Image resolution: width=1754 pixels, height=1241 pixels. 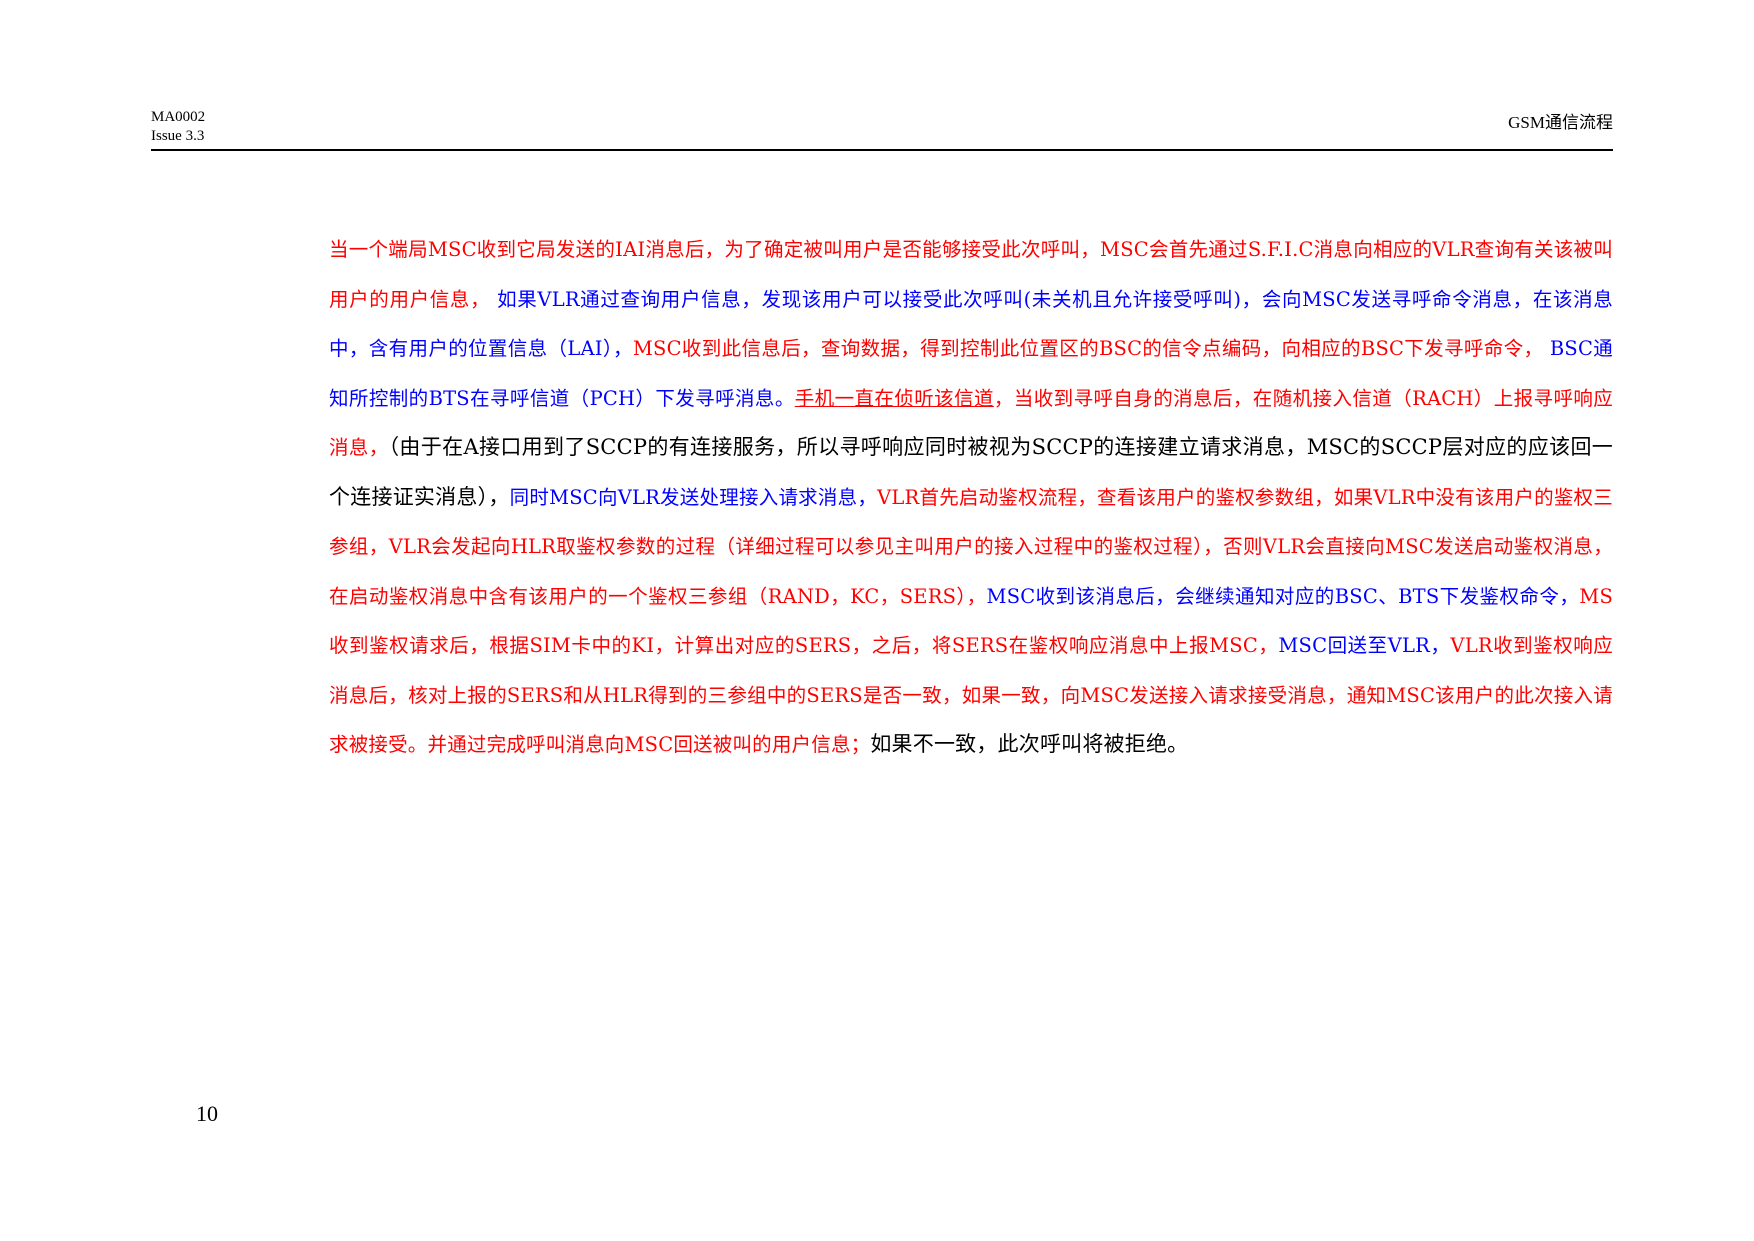 I want to click on segment-blue: MSC回送至VLR，, so click(x=1364, y=645).